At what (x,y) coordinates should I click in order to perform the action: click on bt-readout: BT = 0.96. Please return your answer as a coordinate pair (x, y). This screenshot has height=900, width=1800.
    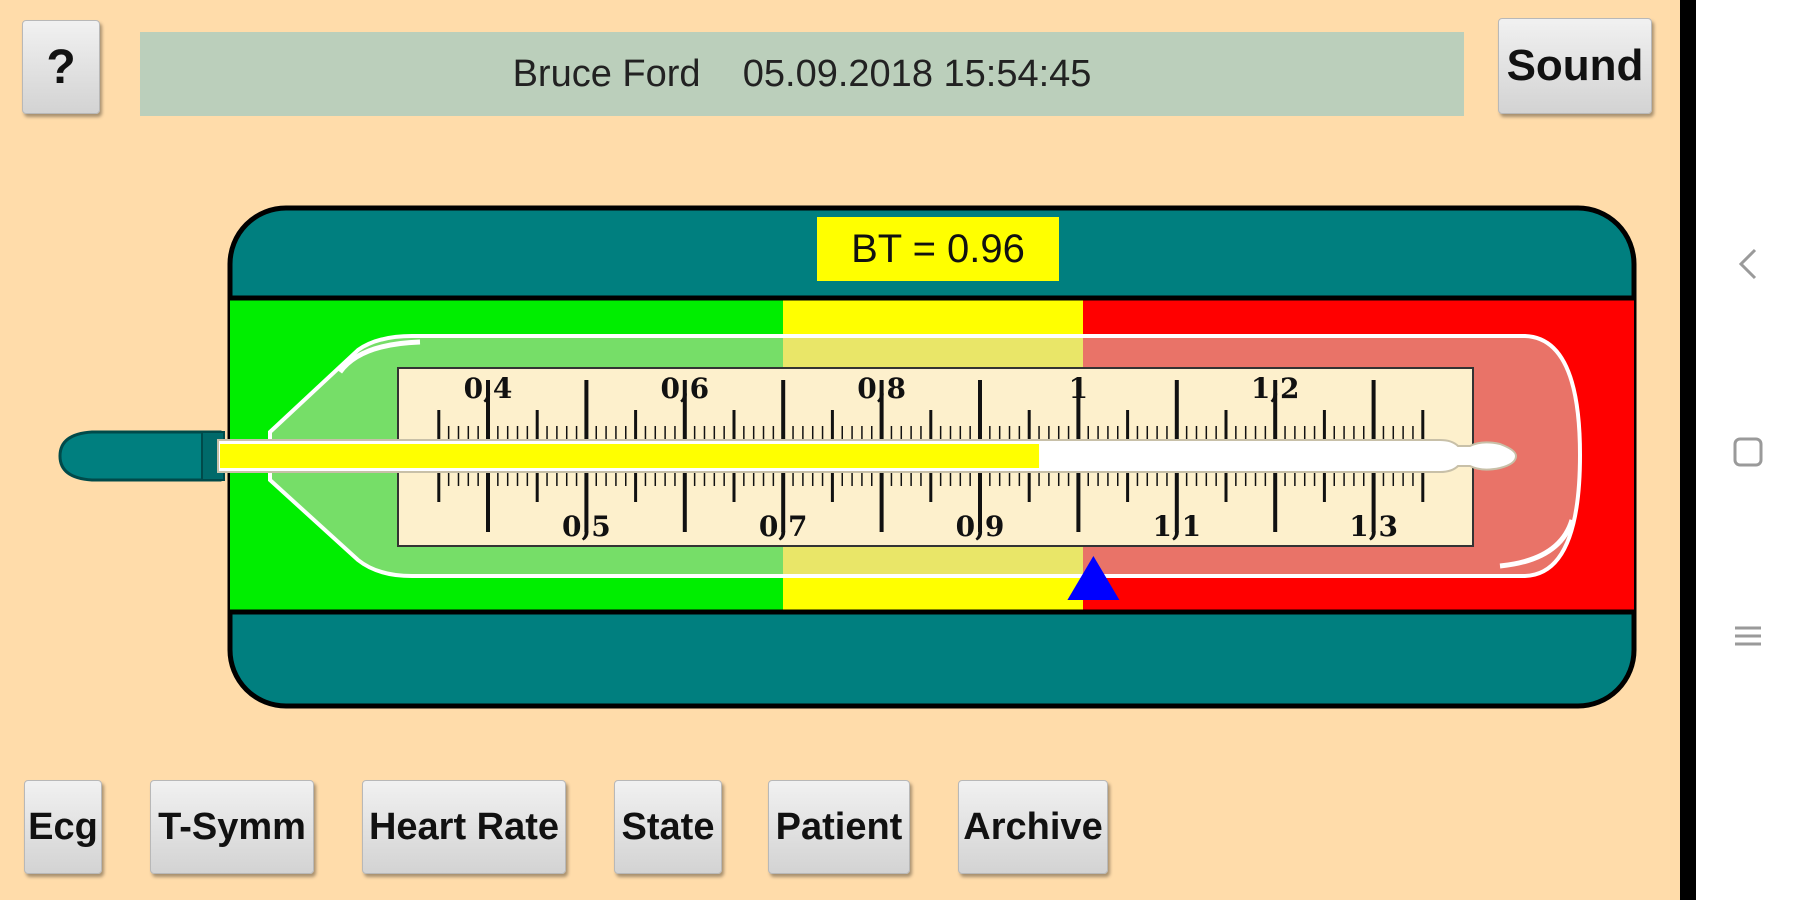
    Looking at the image, I should click on (938, 249).